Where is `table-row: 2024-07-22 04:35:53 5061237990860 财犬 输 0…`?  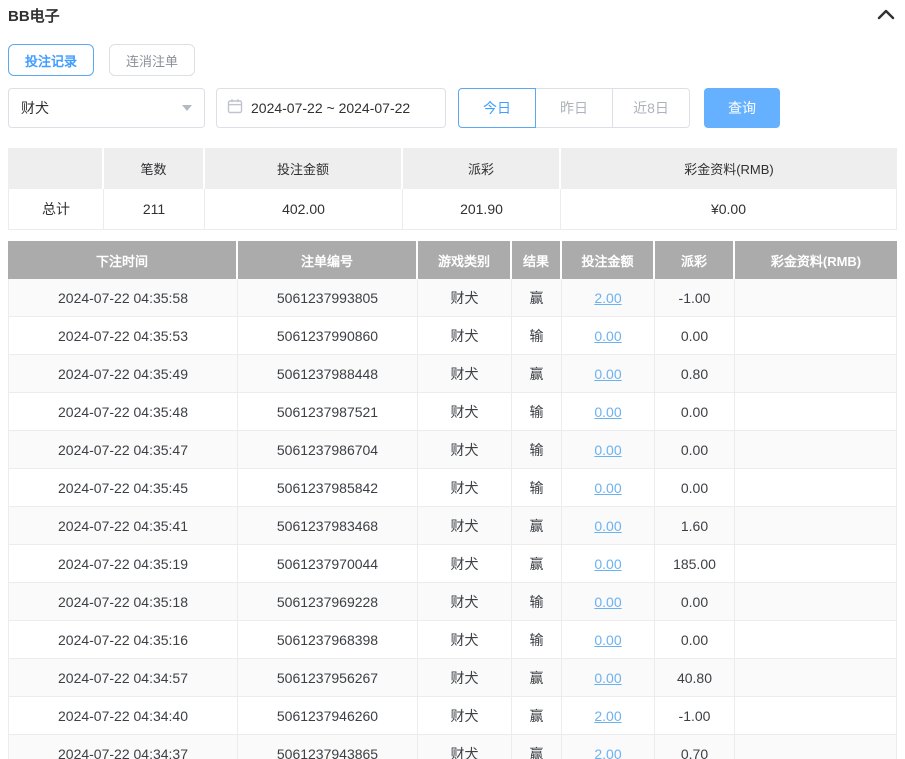
table-row: 2024-07-22 04:35:53 5061237990860 财犬 输 0… is located at coordinates (452, 336).